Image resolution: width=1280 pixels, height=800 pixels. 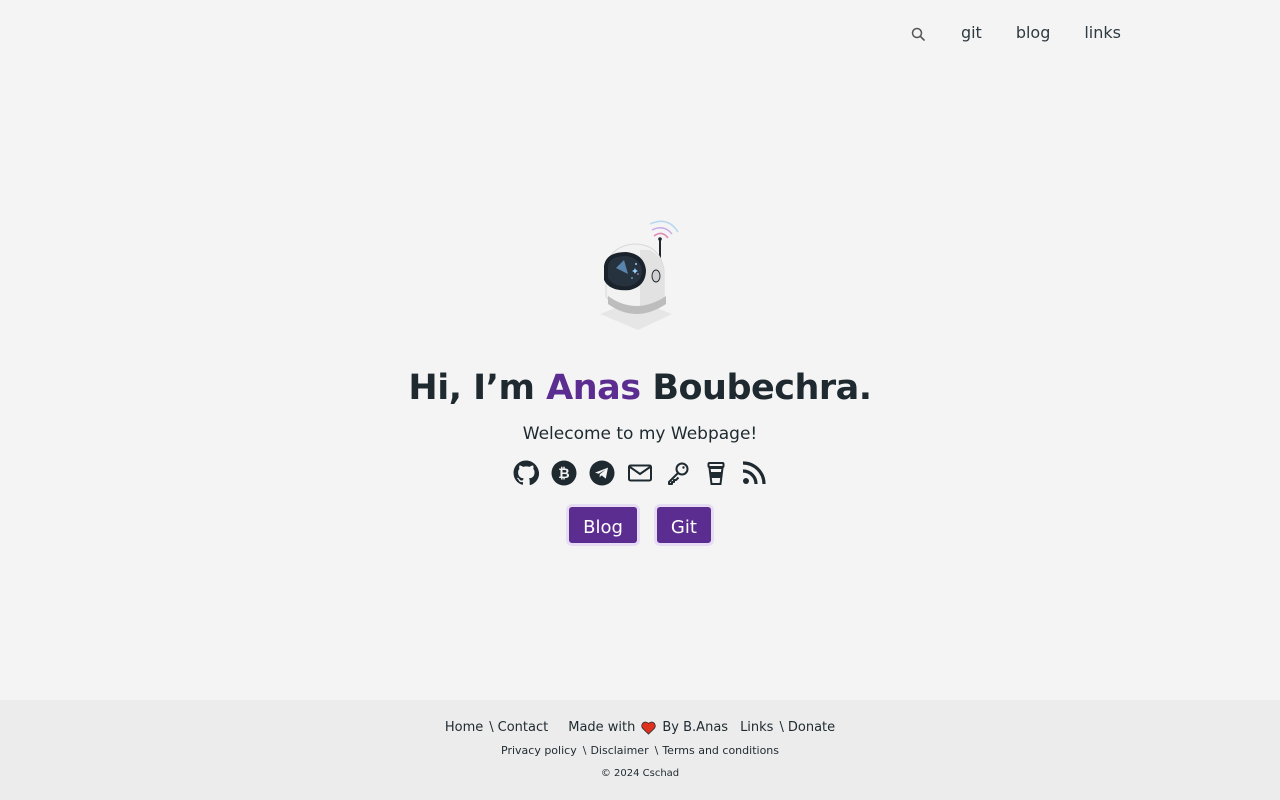 I want to click on nav-blog: blog, so click(x=1033, y=32).